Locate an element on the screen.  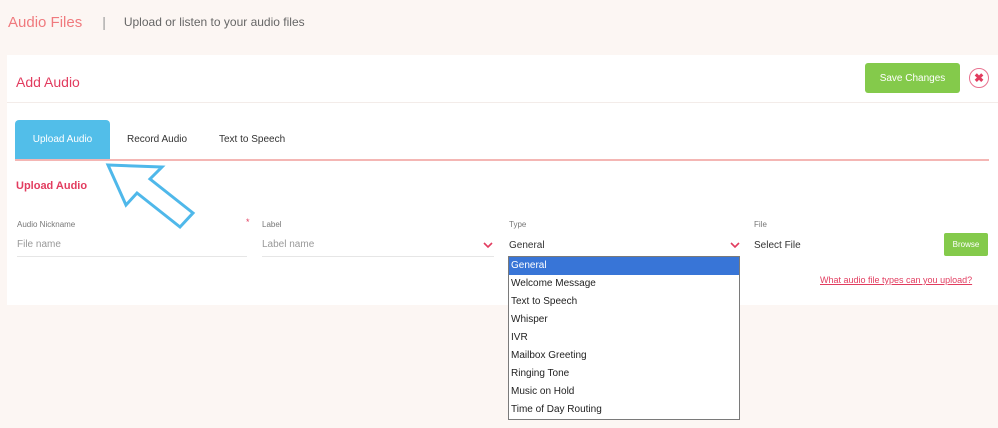
tab-record-audio: Record Audio is located at coordinates (157, 139).